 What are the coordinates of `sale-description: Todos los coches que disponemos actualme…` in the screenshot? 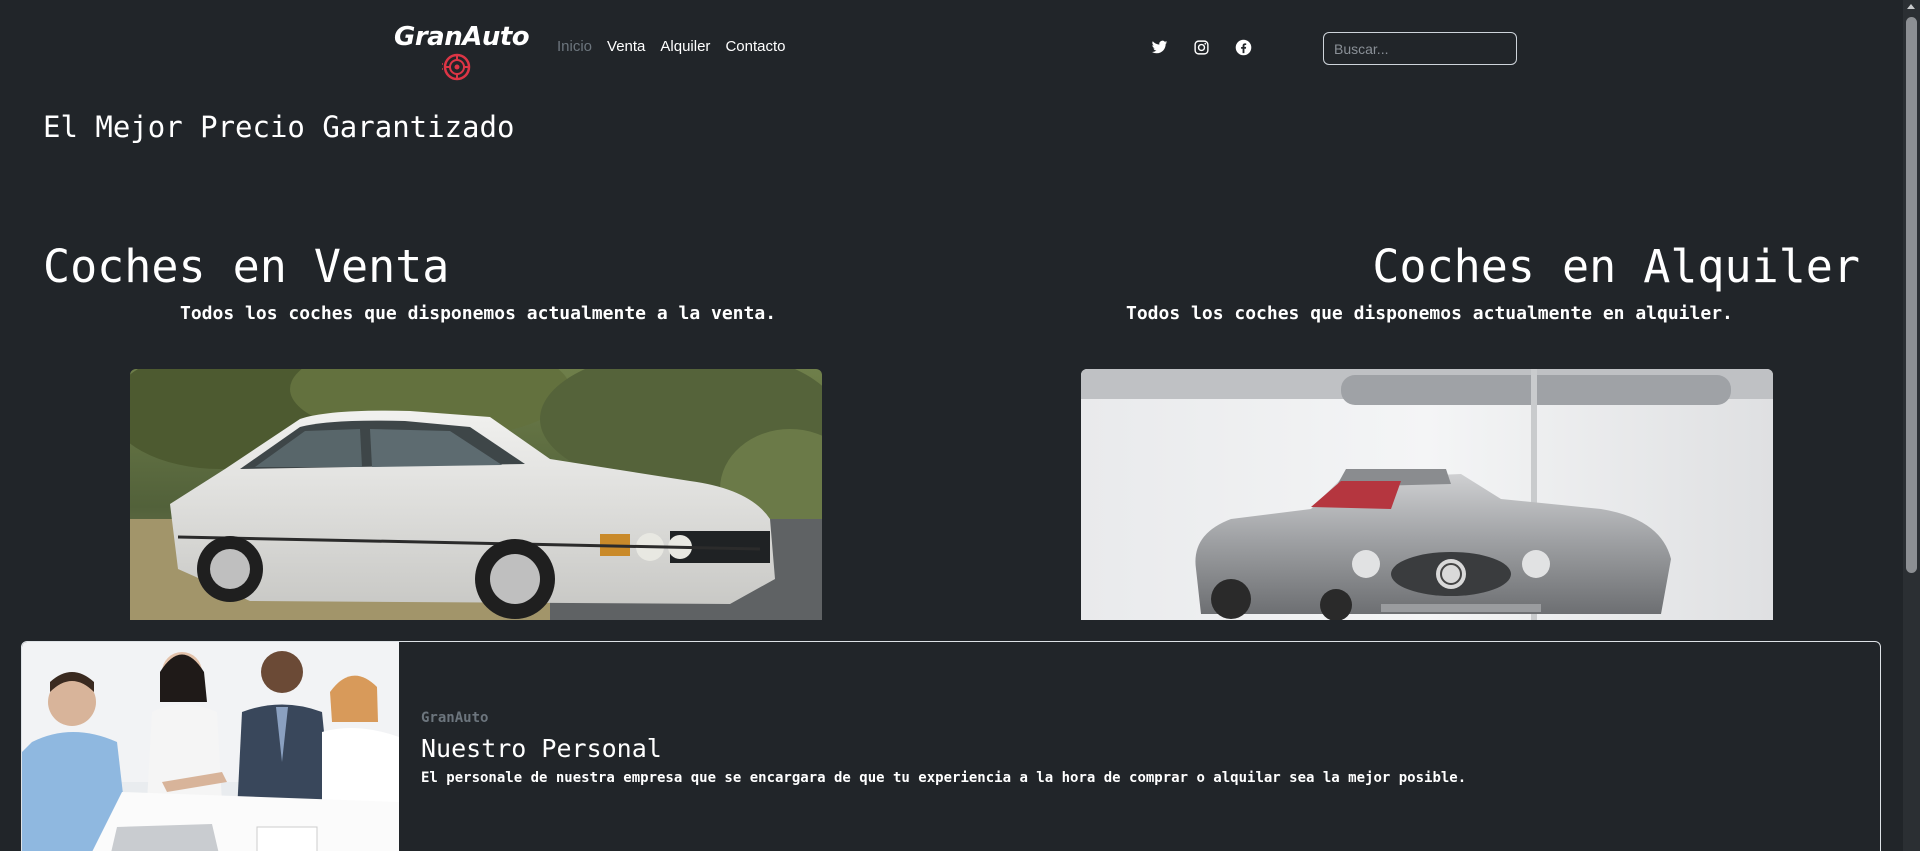 It's located at (478, 313).